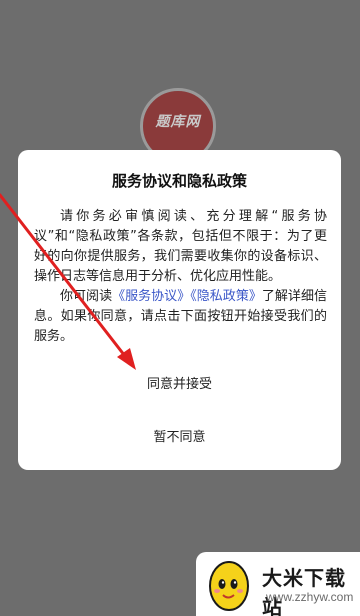 The width and height of the screenshot is (360, 616). Describe the element at coordinates (229, 586) in the screenshot. I see `rice-mascot-icon` at that location.